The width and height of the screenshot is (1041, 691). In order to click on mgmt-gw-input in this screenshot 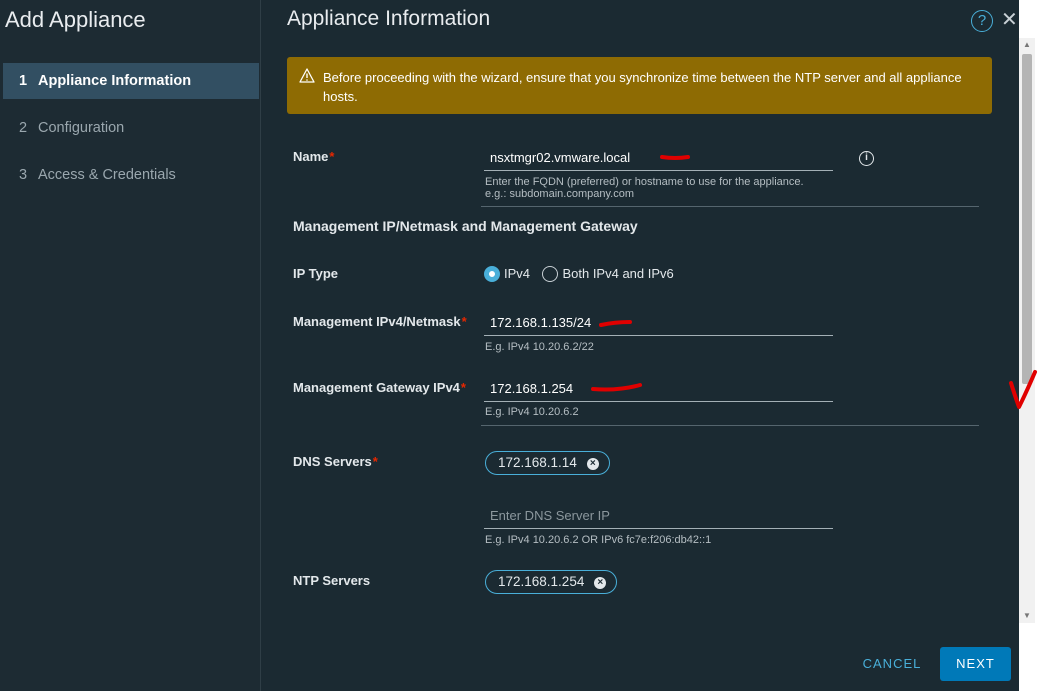, I will do `click(658, 388)`.